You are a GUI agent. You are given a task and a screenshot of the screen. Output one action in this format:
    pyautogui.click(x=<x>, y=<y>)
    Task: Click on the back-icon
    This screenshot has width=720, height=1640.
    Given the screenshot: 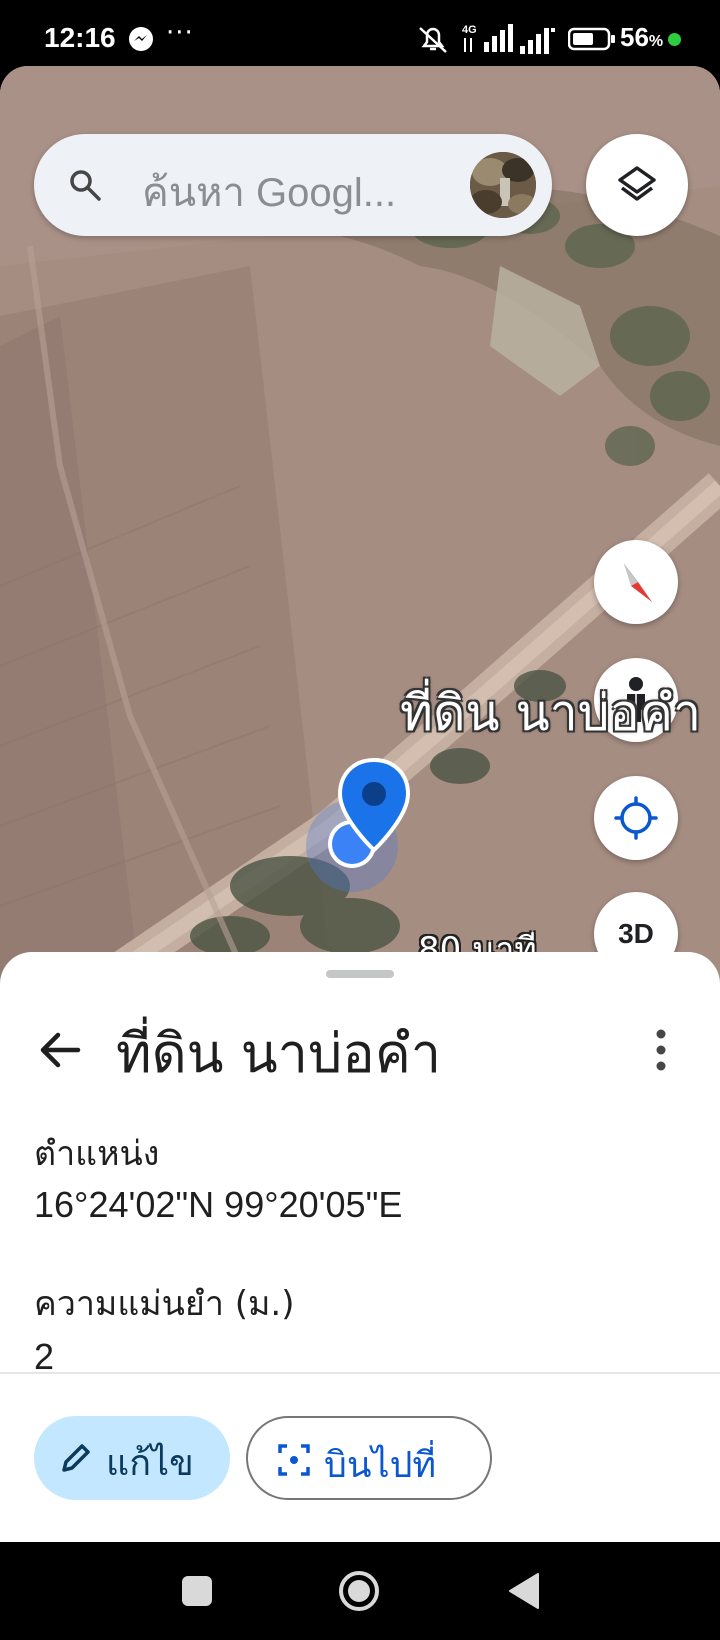 What is the action you would take?
    pyautogui.click(x=523, y=1591)
    